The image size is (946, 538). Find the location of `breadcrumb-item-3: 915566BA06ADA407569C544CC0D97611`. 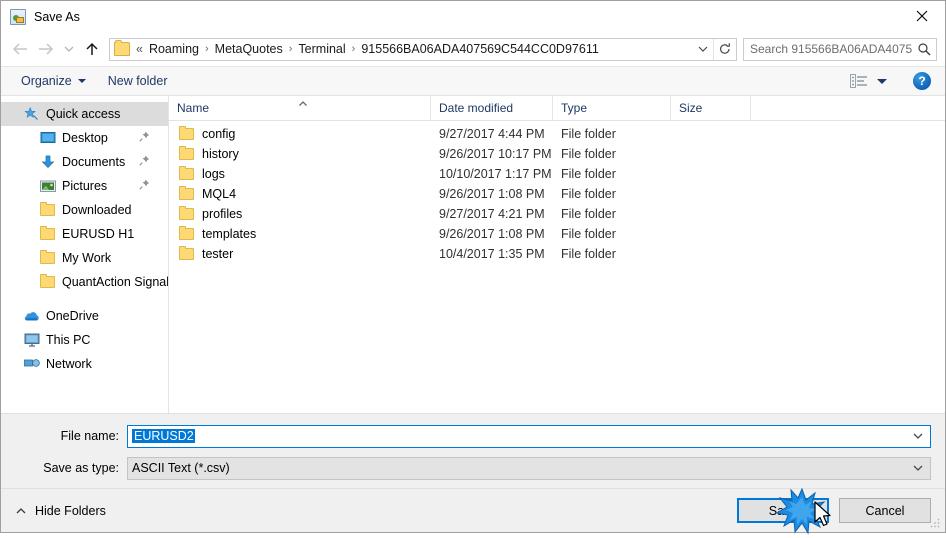

breadcrumb-item-3: 915566BA06ADA407569C544CC0D97611 is located at coordinates (479, 49).